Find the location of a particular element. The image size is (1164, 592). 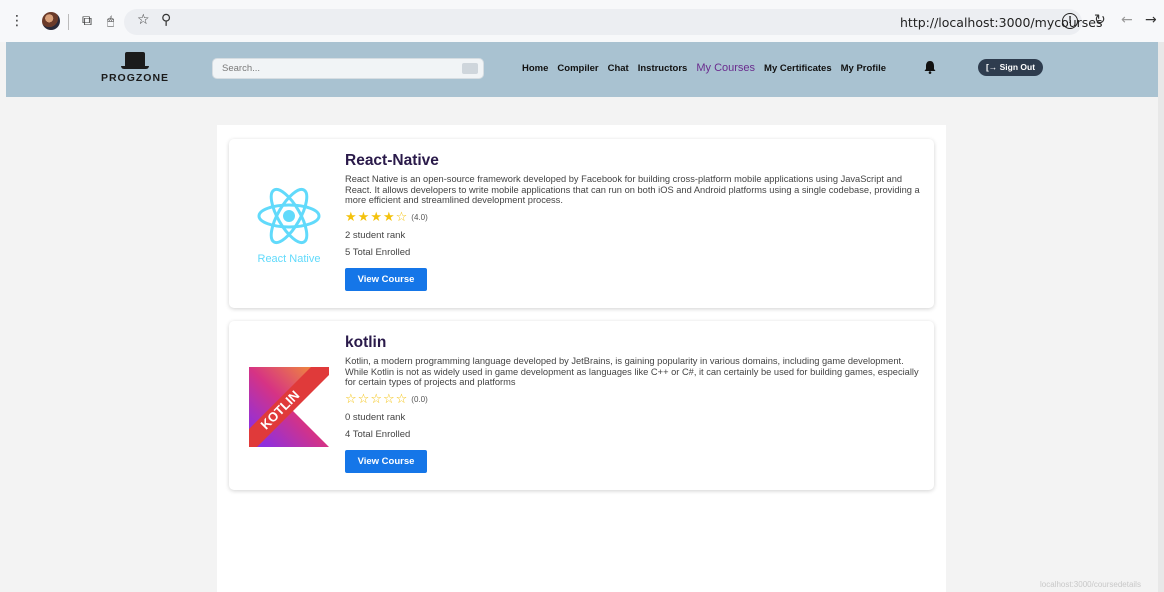

nav-link-my-profile: My Profile is located at coordinates (863, 68).